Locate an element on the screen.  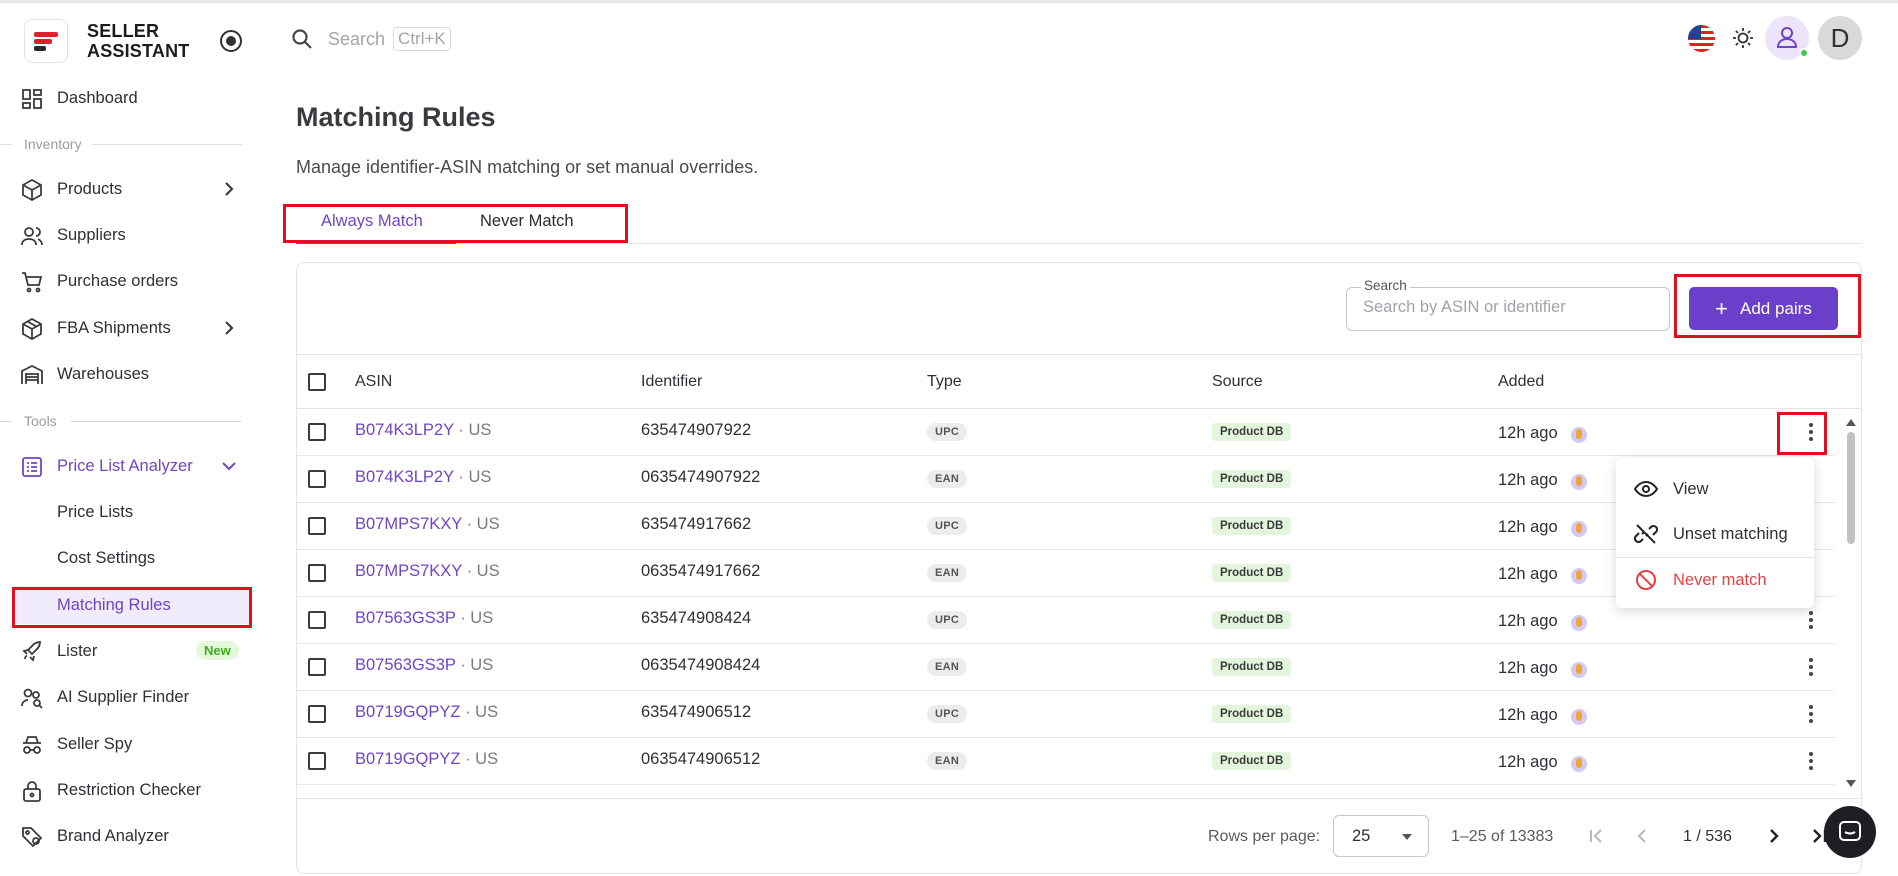
us-flag-icon is located at coordinates (1701, 38).